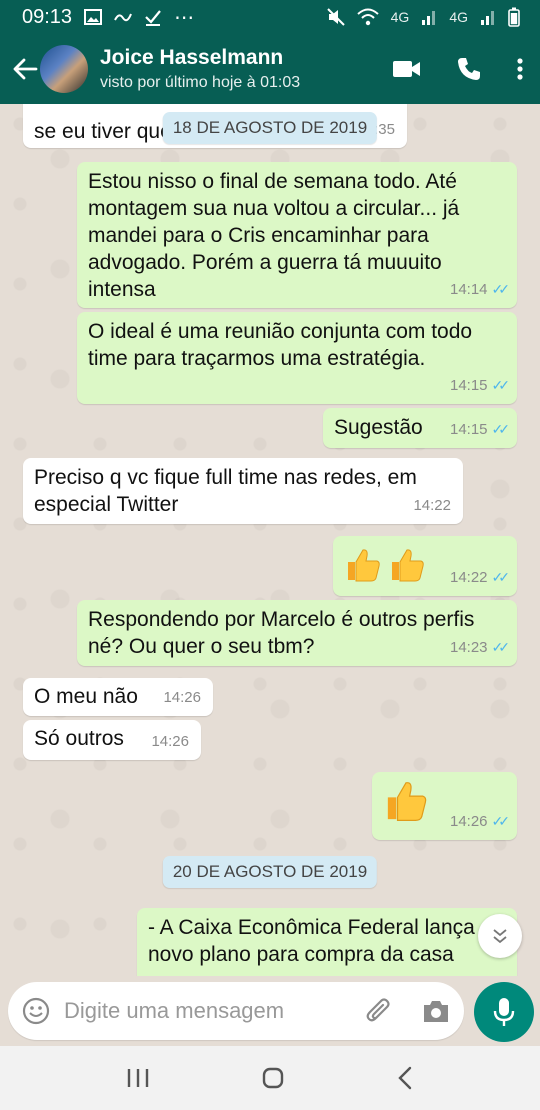  What do you see at coordinates (64, 69) in the screenshot?
I see `avatar` at bounding box center [64, 69].